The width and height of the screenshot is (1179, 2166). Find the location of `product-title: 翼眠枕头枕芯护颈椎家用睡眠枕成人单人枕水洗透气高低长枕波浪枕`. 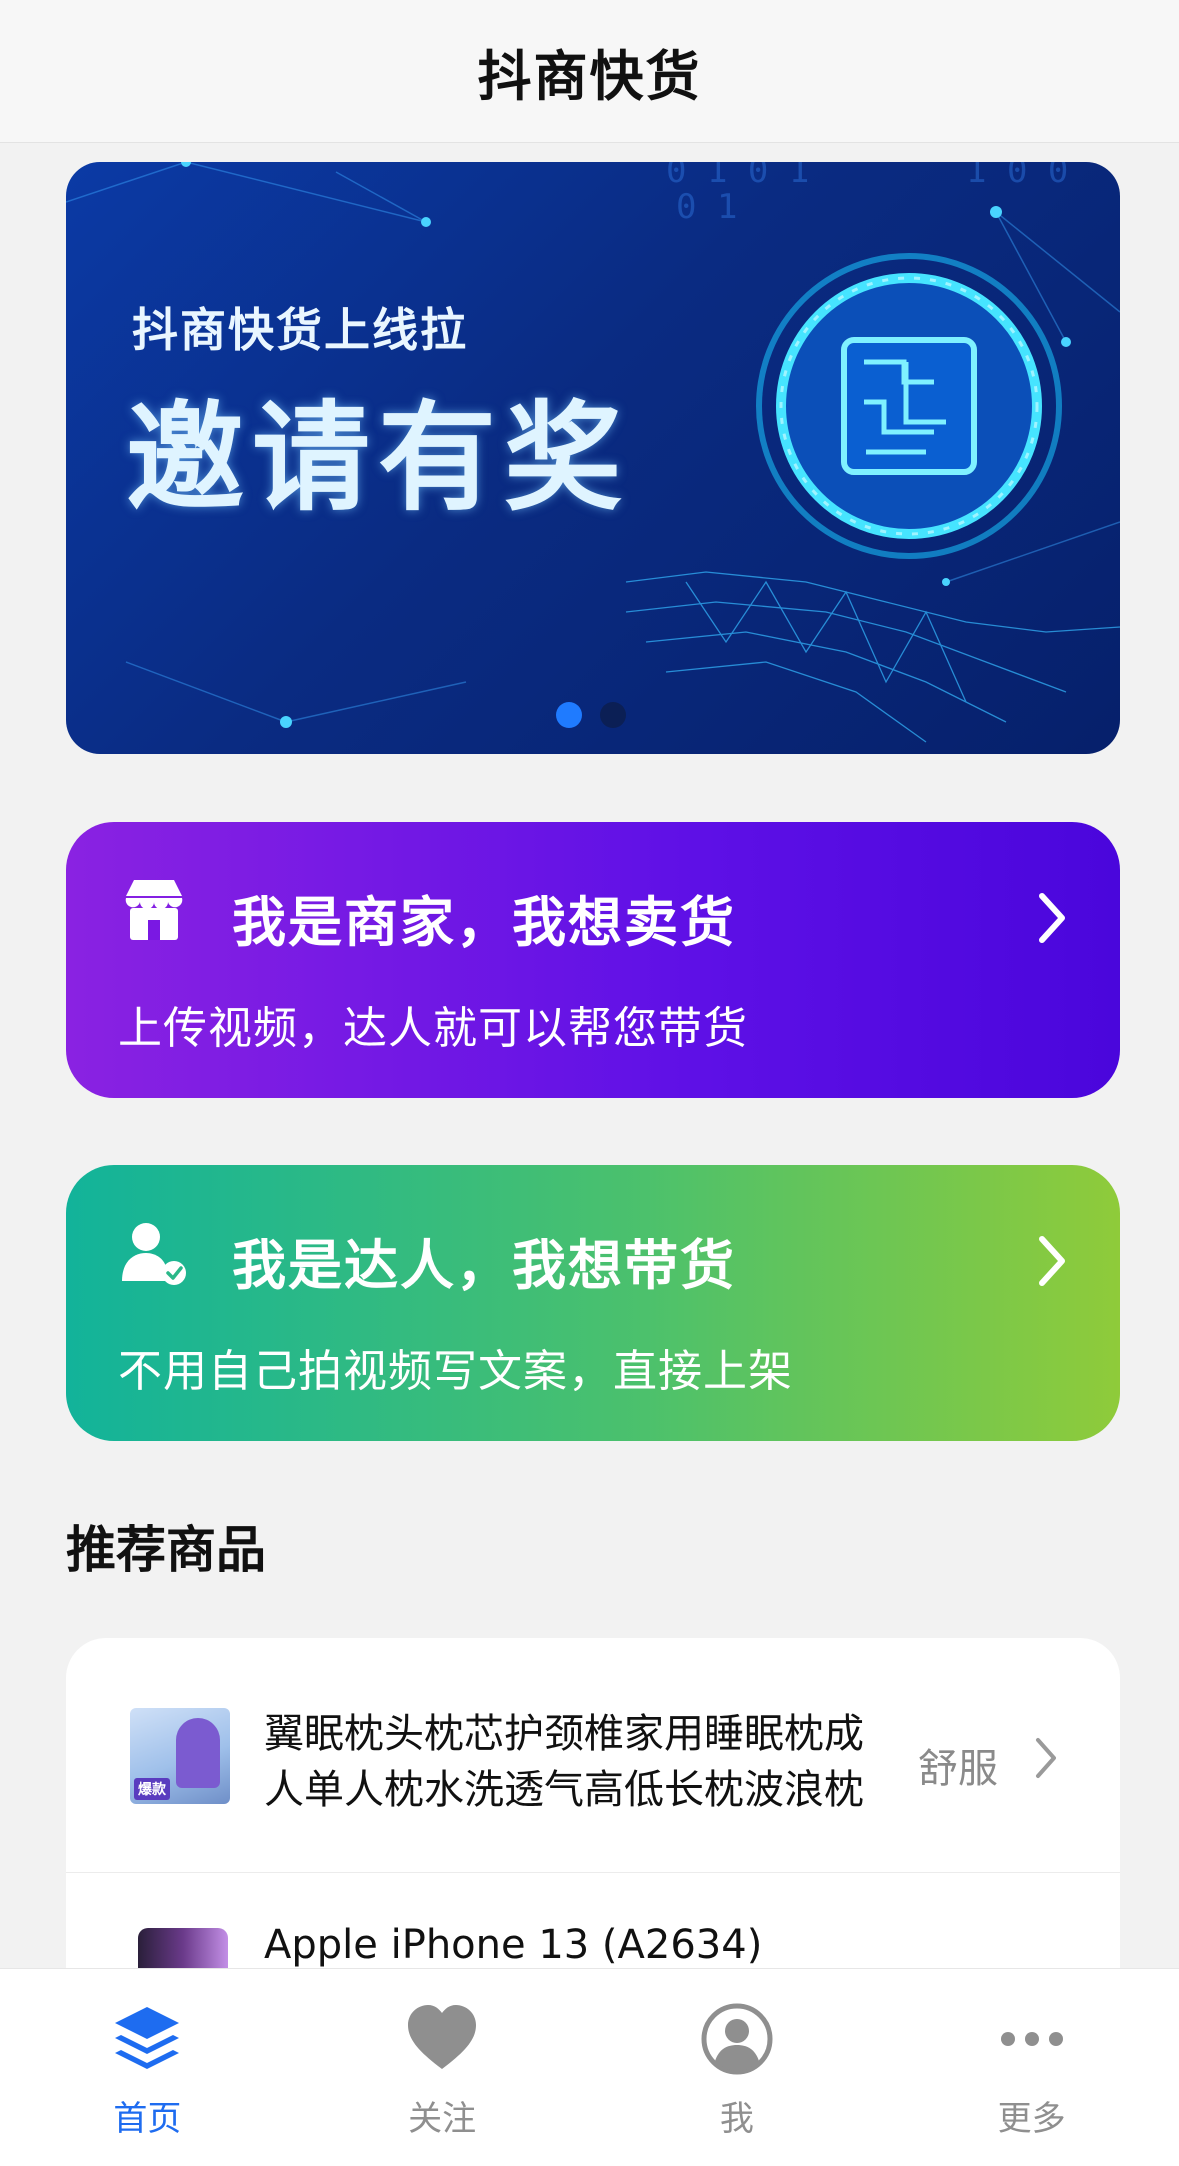

product-title: 翼眠枕头枕芯护颈椎家用睡眠枕成人单人枕水洗透气高低长枕波浪枕 is located at coordinates (564, 1762).